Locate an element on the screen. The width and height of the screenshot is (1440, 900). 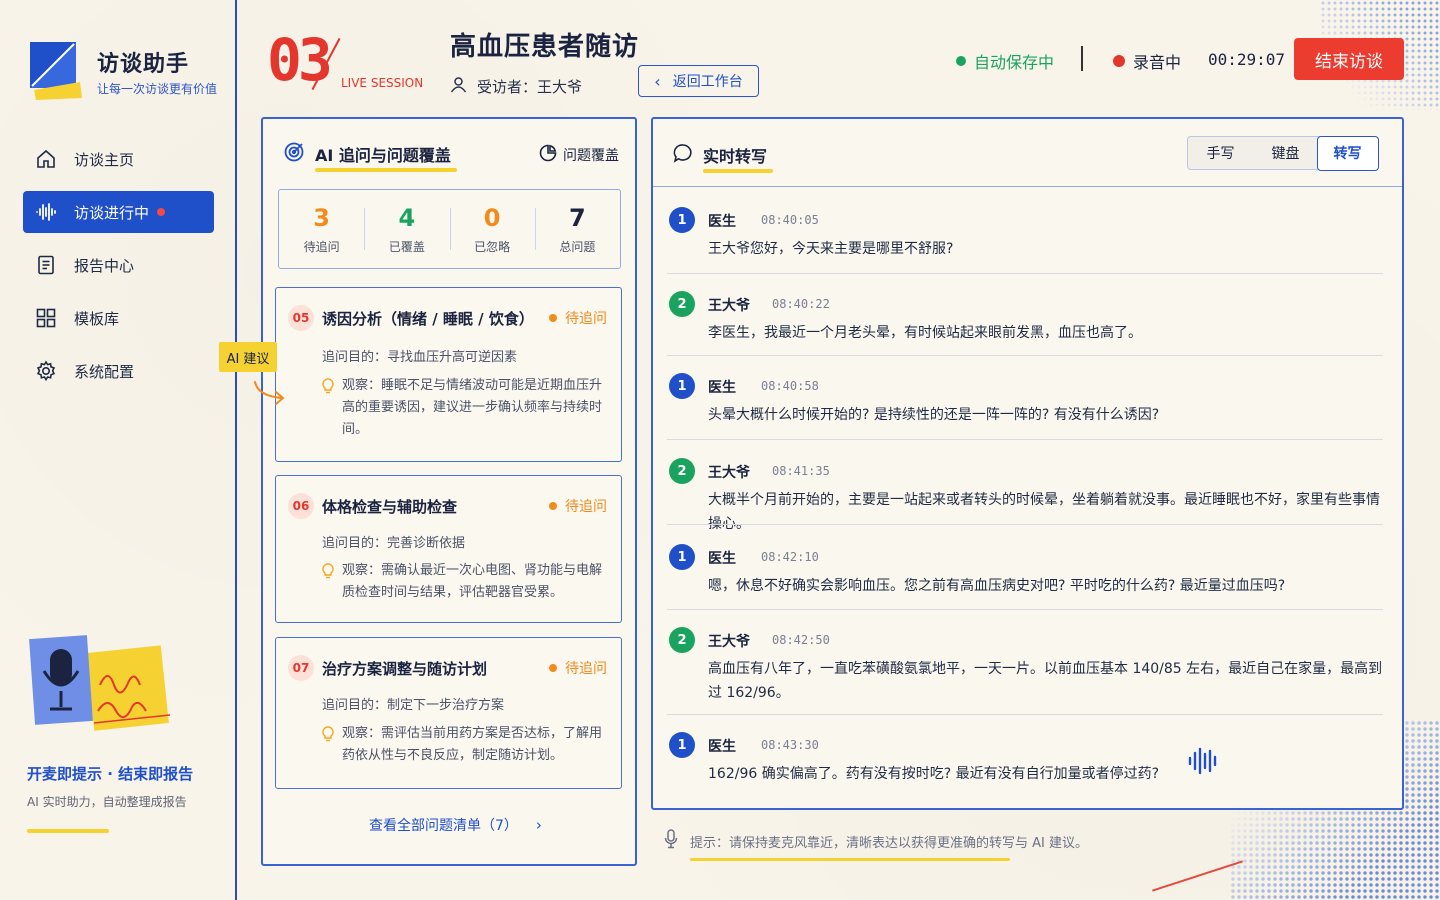
sidebar-item-reports: 报告中心 is located at coordinates (118, 265).